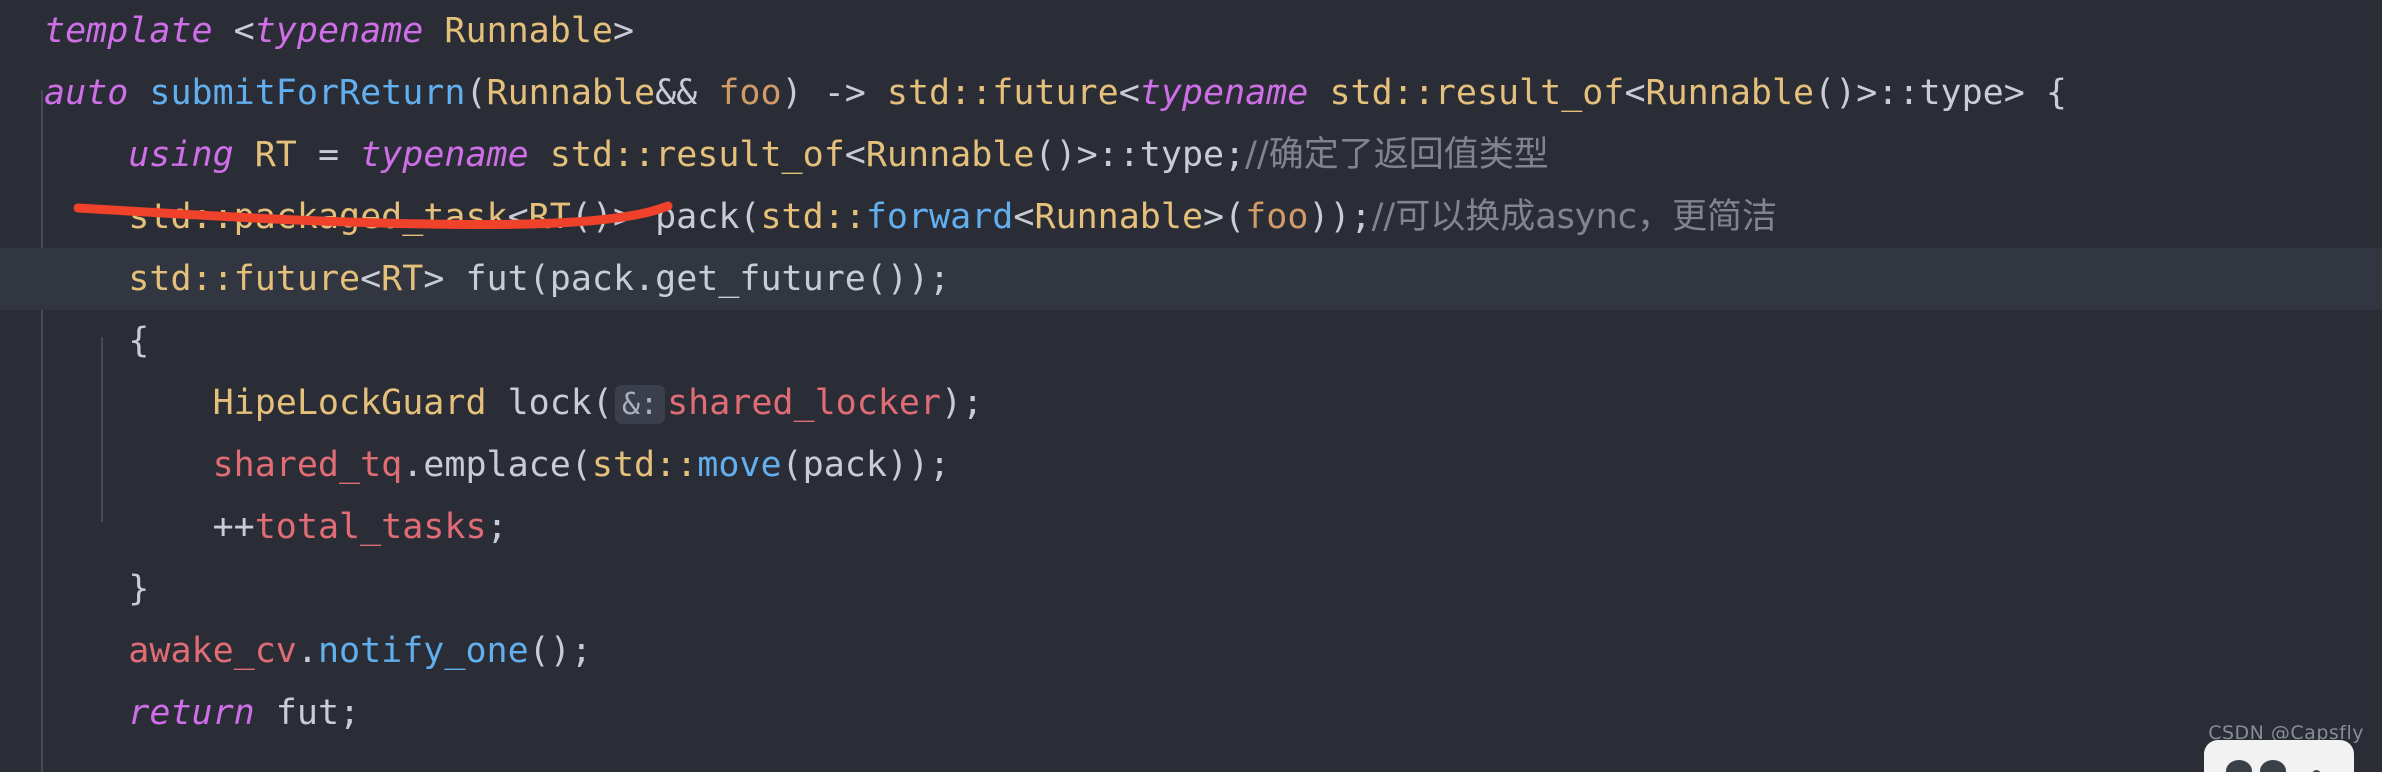  What do you see at coordinates (1191, 31) in the screenshot?
I see `code-line: template <typename Runnable>` at bounding box center [1191, 31].